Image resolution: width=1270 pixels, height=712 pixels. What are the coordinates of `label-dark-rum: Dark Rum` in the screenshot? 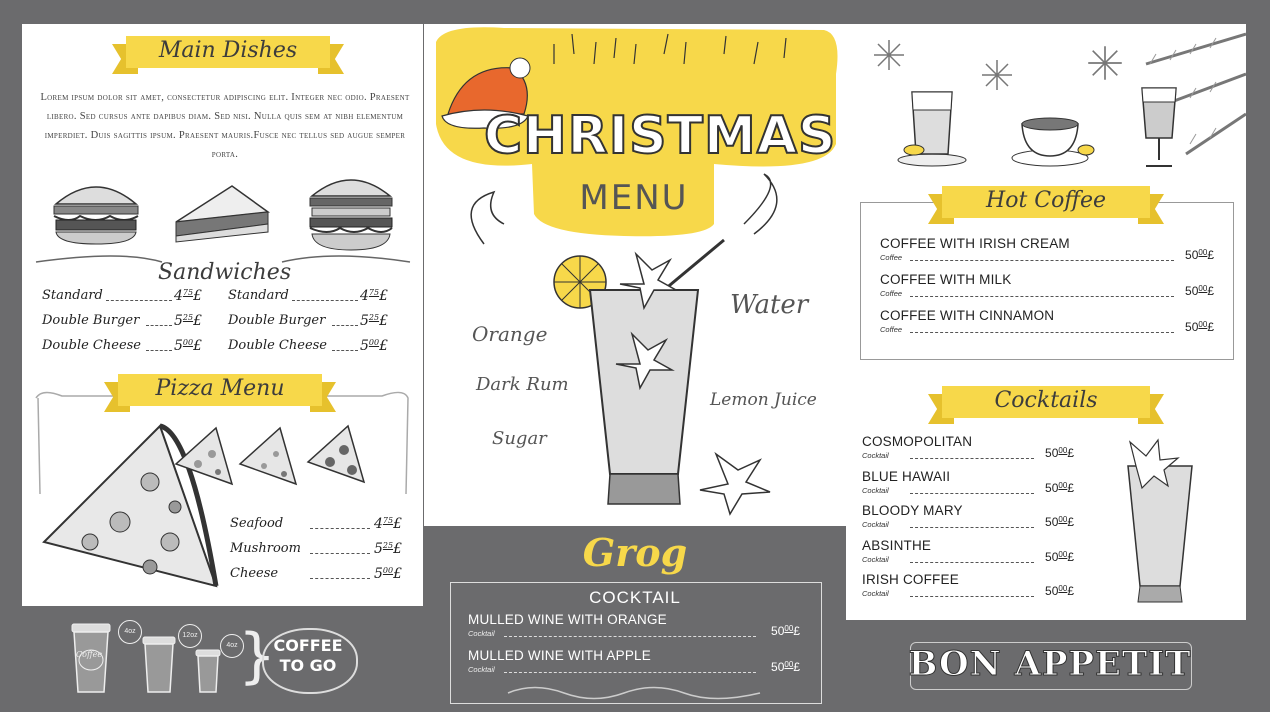 It's located at (522, 384).